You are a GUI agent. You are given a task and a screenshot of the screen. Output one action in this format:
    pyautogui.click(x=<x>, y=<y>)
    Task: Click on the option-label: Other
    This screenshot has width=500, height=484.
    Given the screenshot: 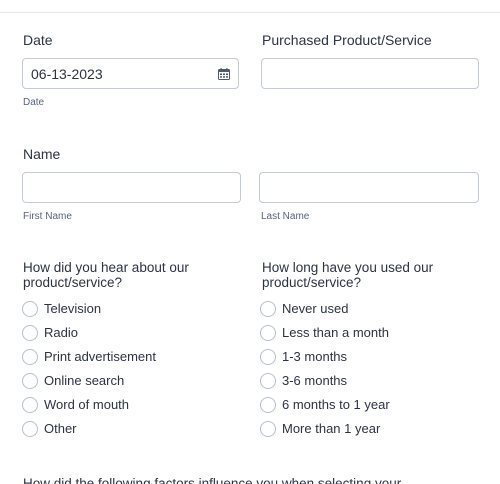 What is the action you would take?
    pyautogui.click(x=60, y=428)
    